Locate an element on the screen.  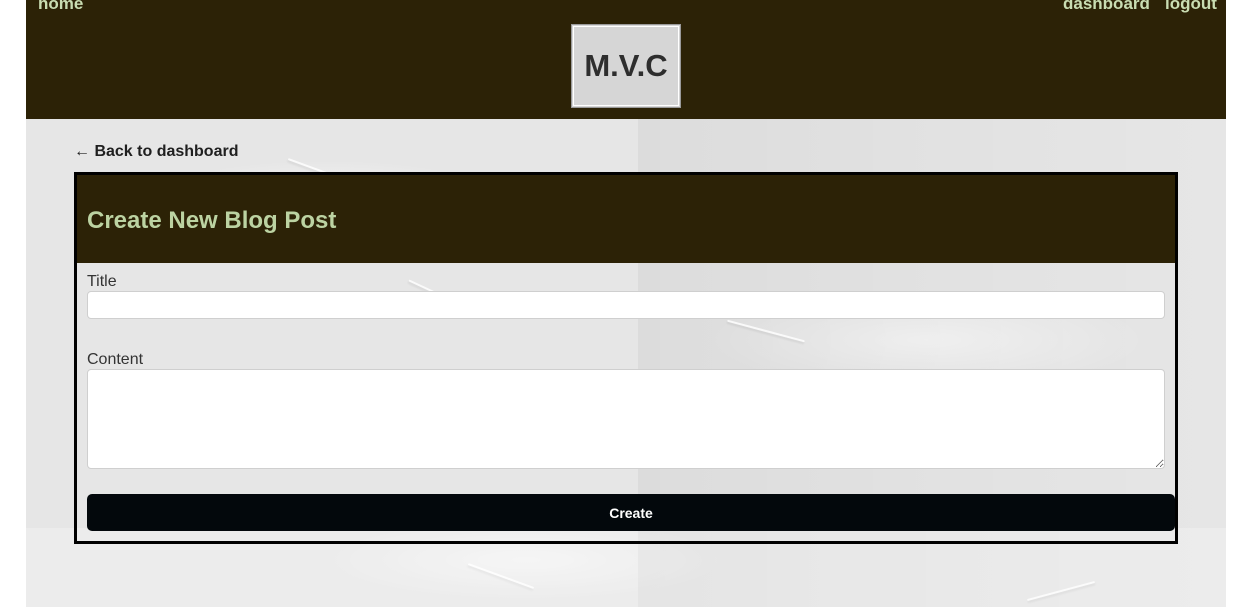
form-title: Create New Blog Post is located at coordinates (212, 220).